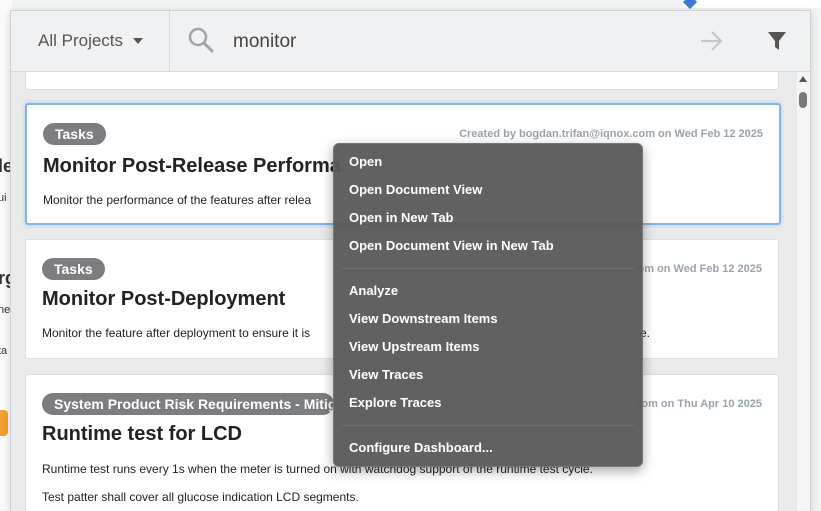 This screenshot has height=511, width=821. I want to click on result-title: Monitor Post-Deployment, so click(163, 299).